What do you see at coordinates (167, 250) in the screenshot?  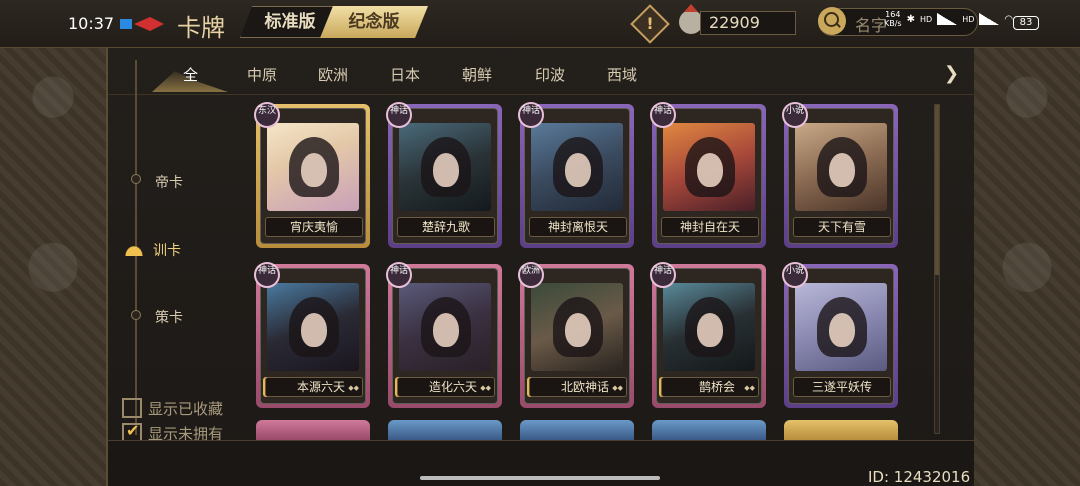 I see `rarity-training: 训卡` at bounding box center [167, 250].